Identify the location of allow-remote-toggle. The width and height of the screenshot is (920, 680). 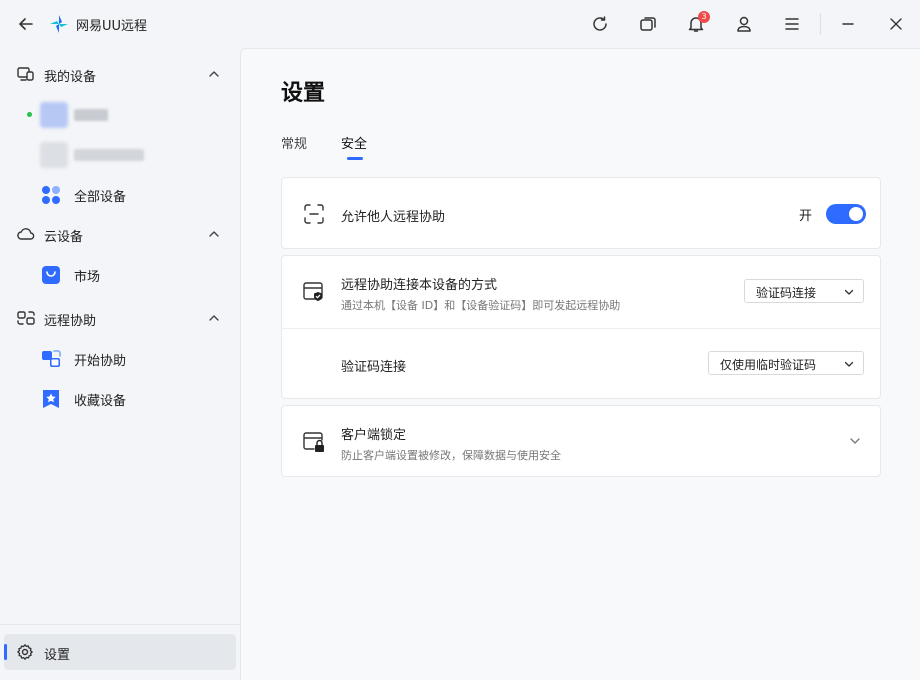
(846, 214).